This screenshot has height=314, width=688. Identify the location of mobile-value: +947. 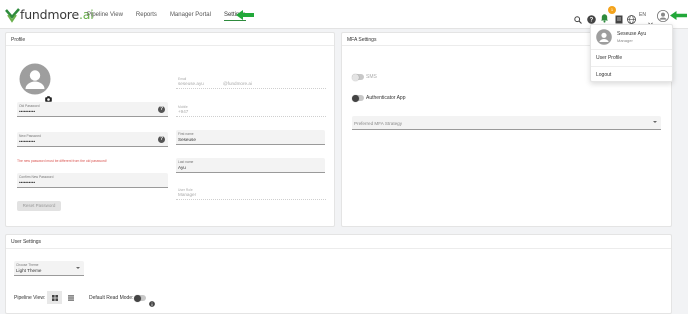
(183, 111).